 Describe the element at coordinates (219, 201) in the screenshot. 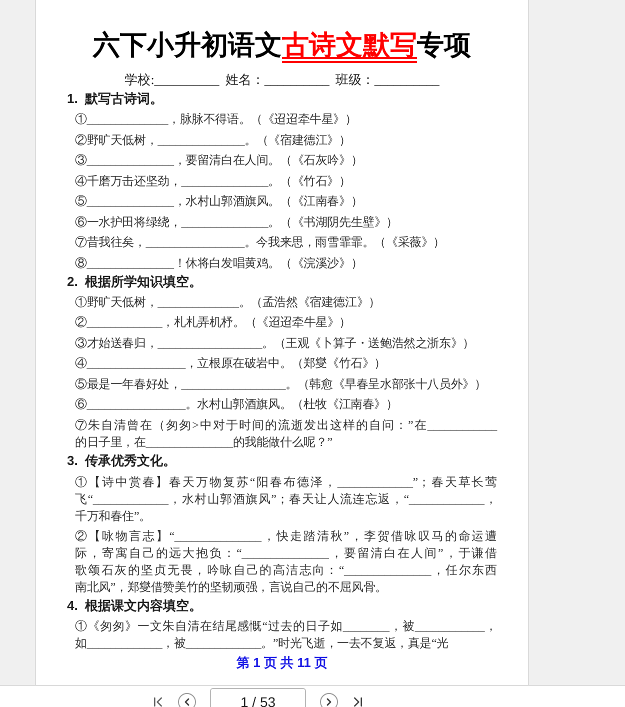

I see `question-line: ⑤_______________，水村山郭酒旗风。（《江南春》）` at that location.